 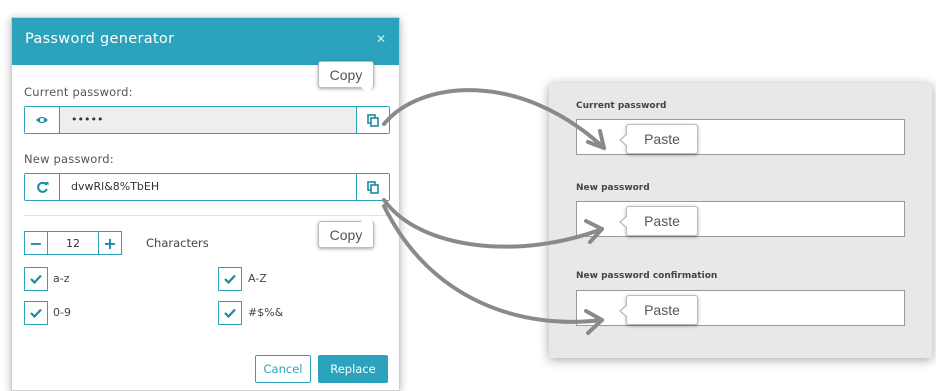 What do you see at coordinates (110, 243) in the screenshot?
I see `increment-button: +` at bounding box center [110, 243].